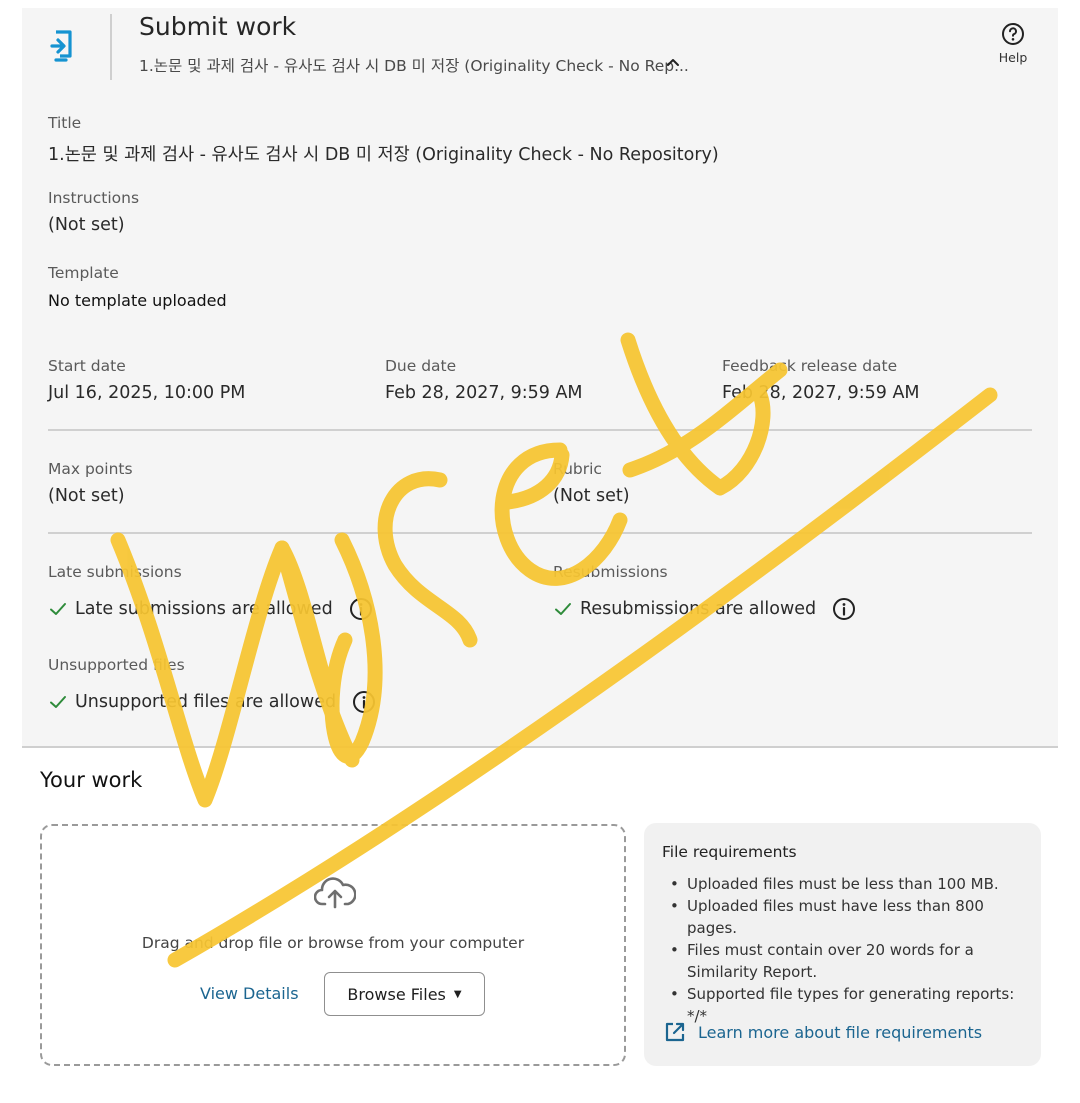 Image resolution: width=1080 pixels, height=1103 pixels. Describe the element at coordinates (698, 609) in the screenshot. I see `resubmissions-value: Resubmissions are allowed` at that location.